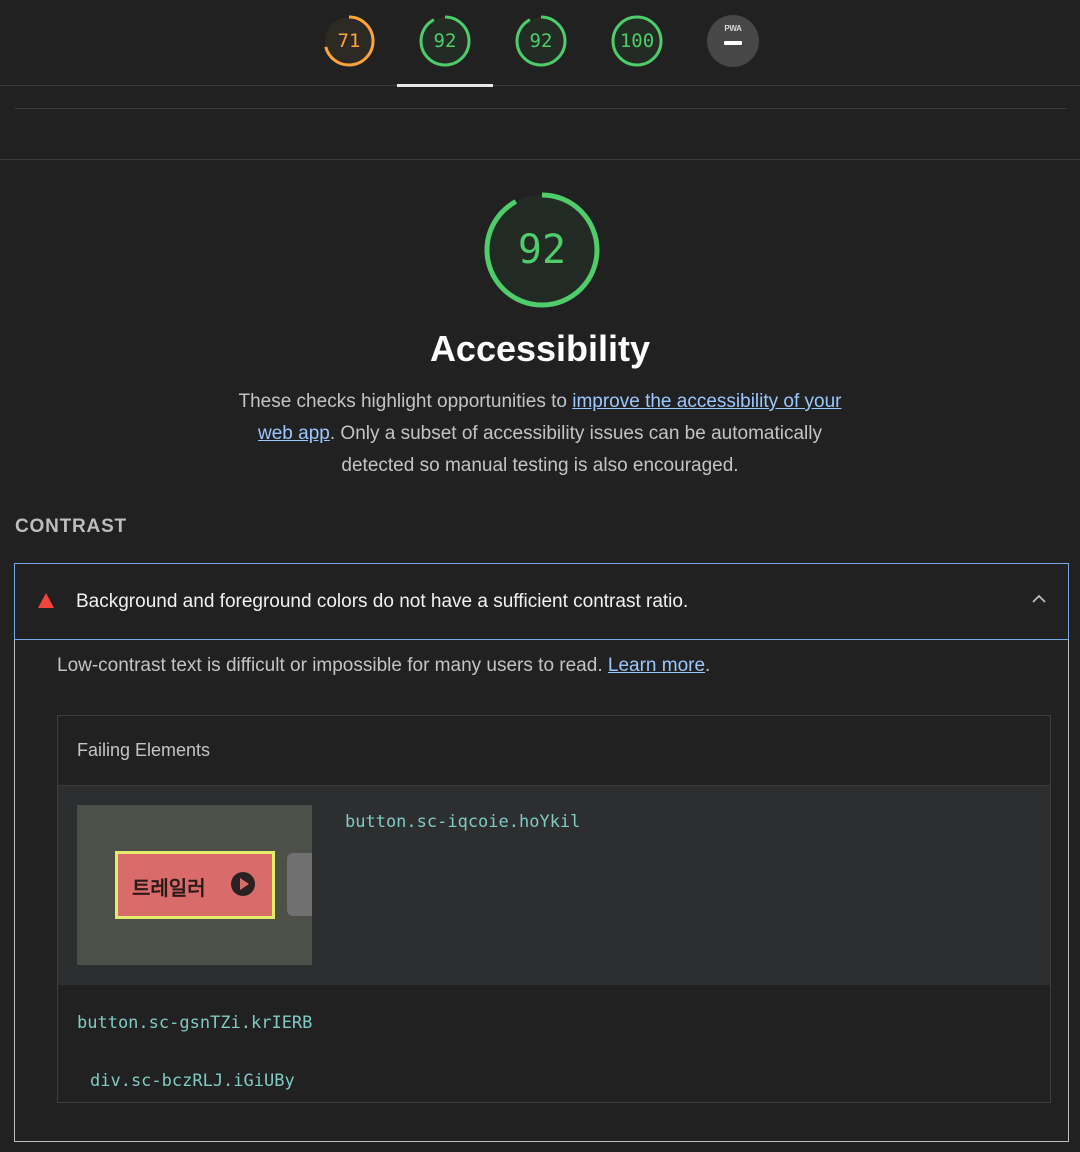  I want to click on fail-triangle-icon, so click(46, 600).